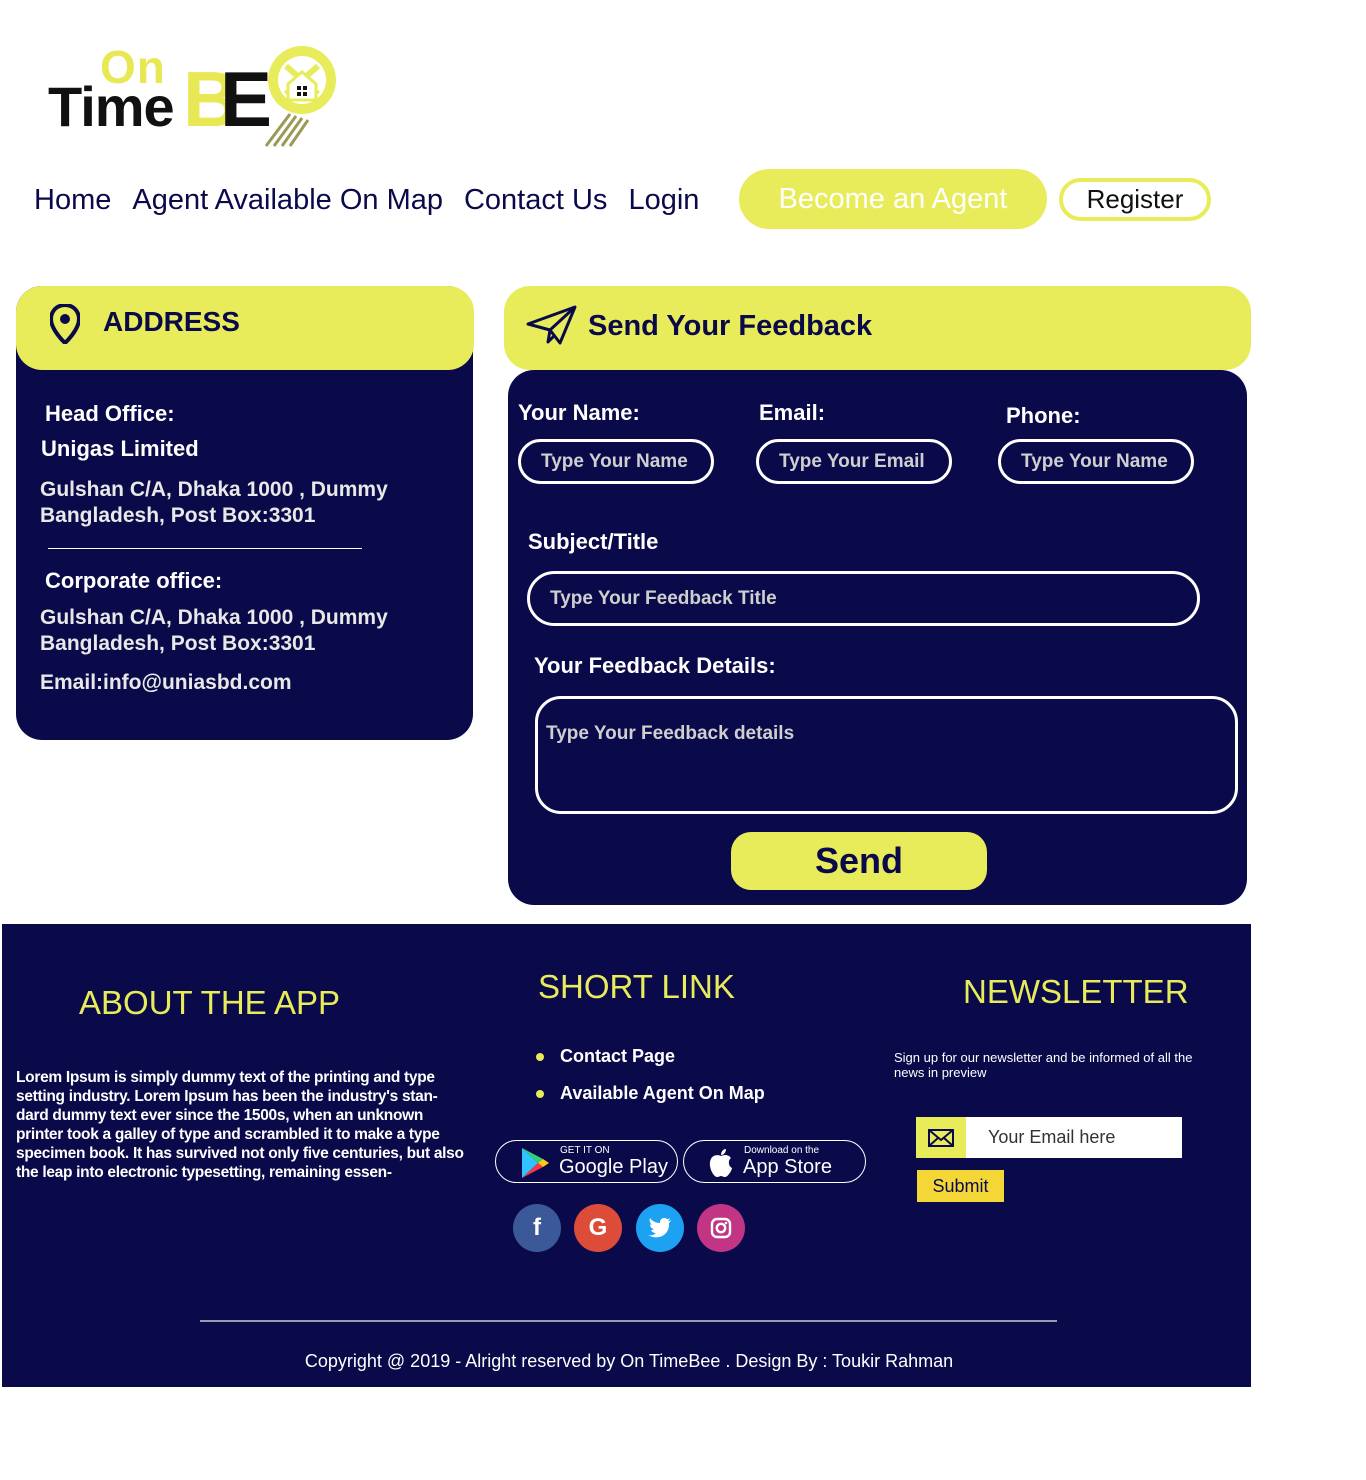 Image resolution: width=1366 pixels, height=1480 pixels. What do you see at coordinates (205, 548) in the screenshot?
I see `address-divider` at bounding box center [205, 548].